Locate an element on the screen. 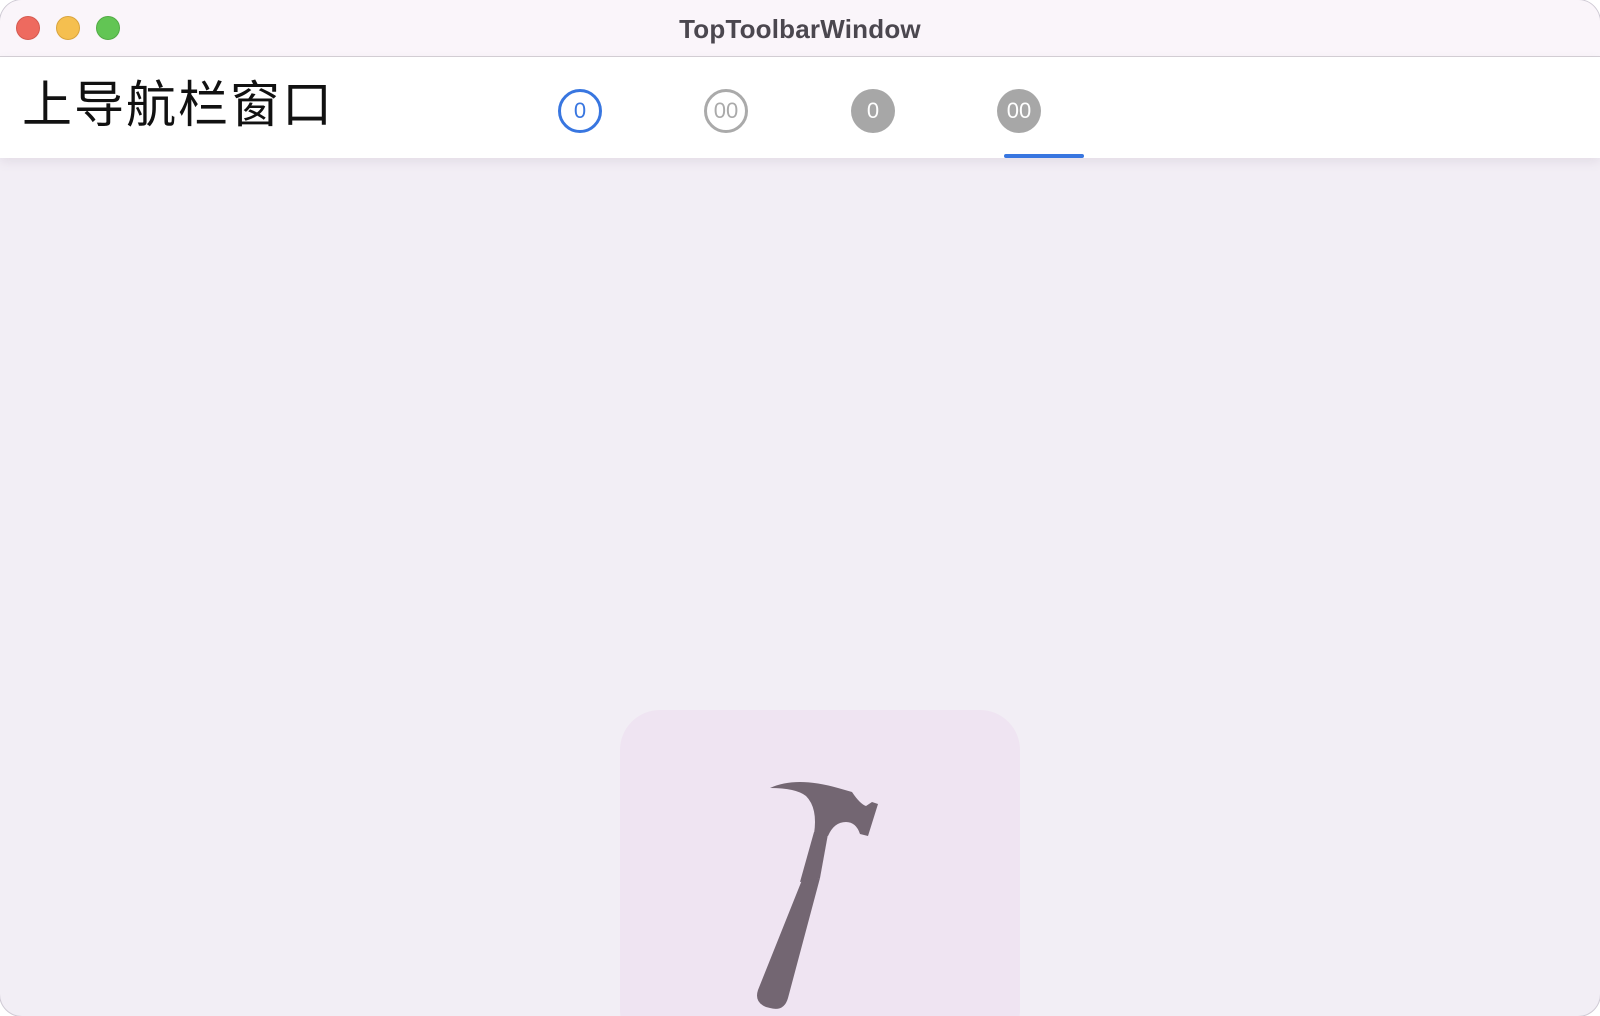  app-icon-tile is located at coordinates (820, 863).